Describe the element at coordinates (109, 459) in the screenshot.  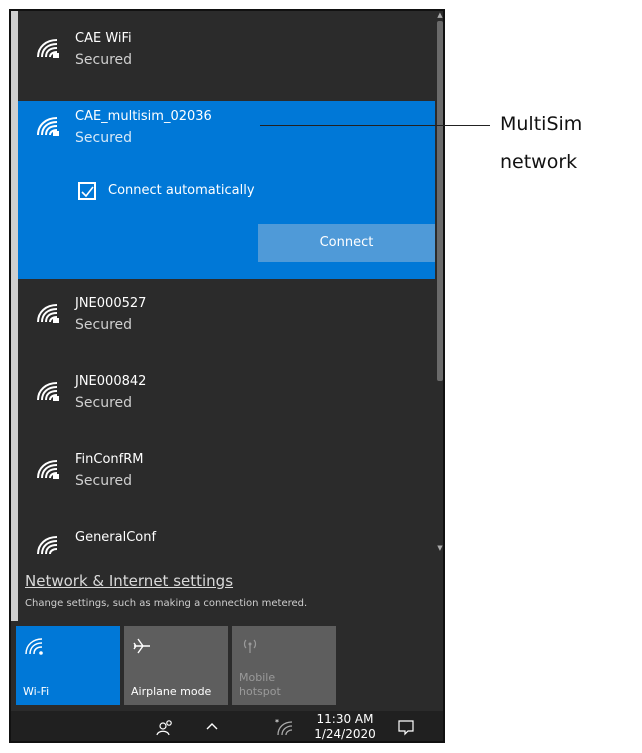
I see `network-name: FinConfRM` at that location.